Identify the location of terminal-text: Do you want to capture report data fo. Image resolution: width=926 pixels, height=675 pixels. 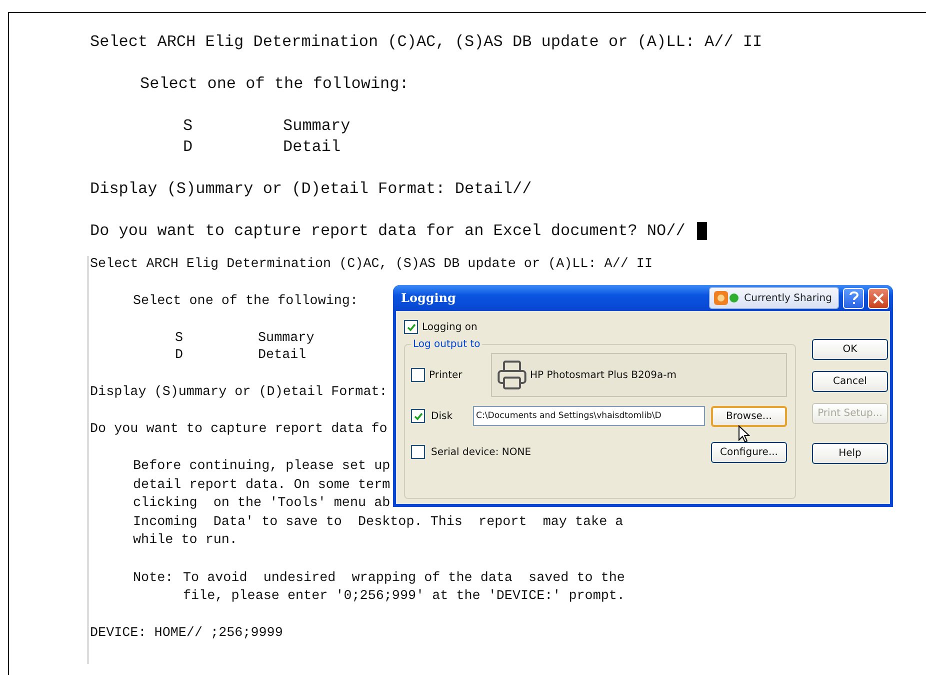
(239, 429).